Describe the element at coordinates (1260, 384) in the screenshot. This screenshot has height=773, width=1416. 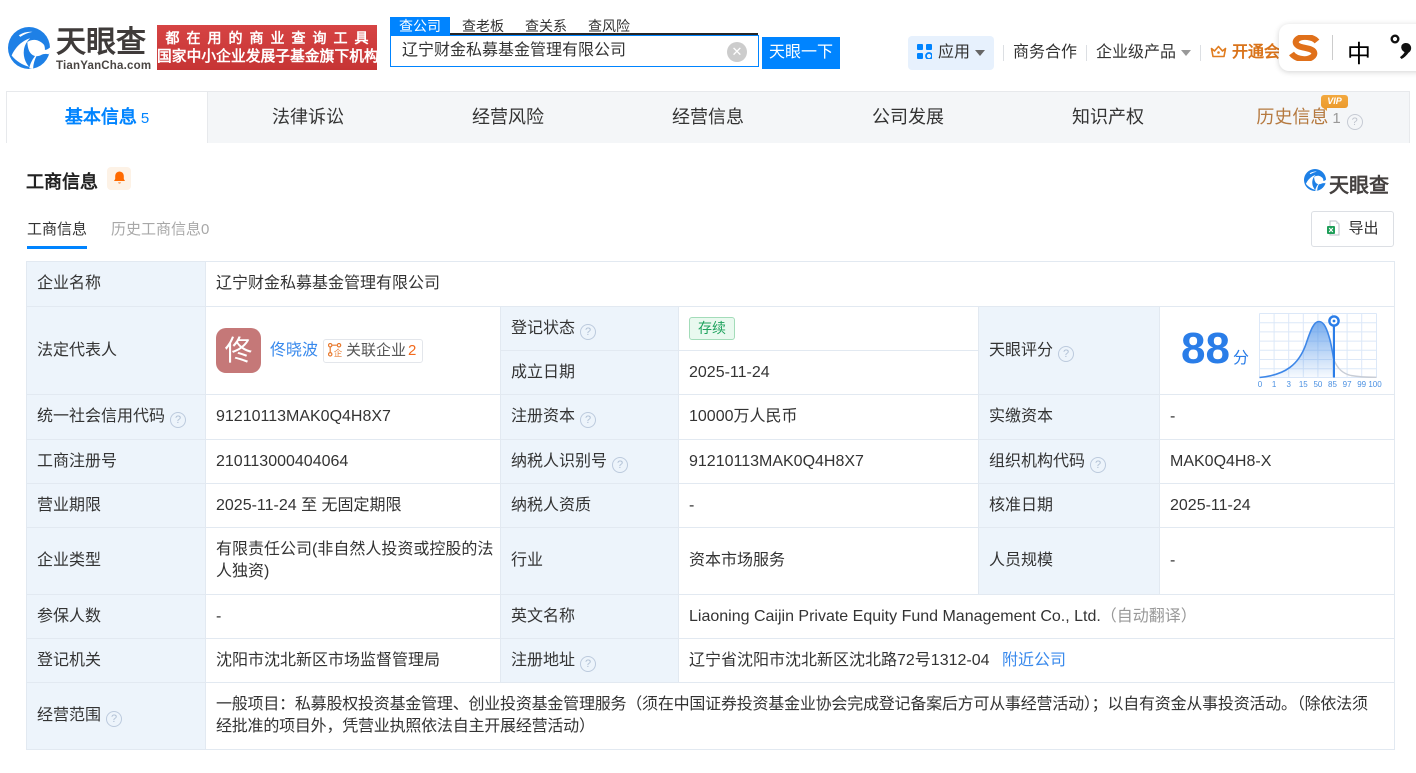
I see `svg-text: 0` at that location.